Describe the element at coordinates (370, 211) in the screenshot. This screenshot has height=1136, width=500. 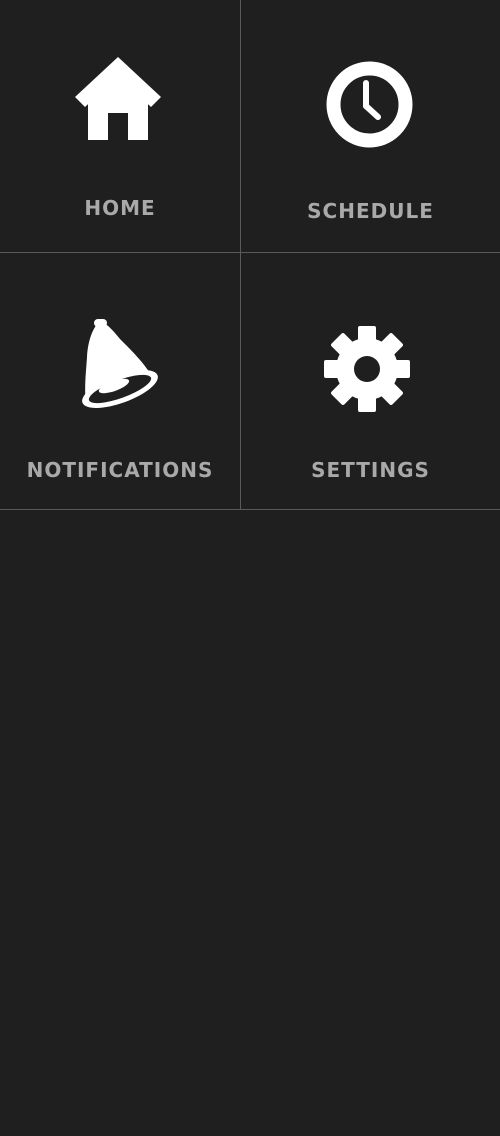
I see `schedule-label: SCHEDULE` at that location.